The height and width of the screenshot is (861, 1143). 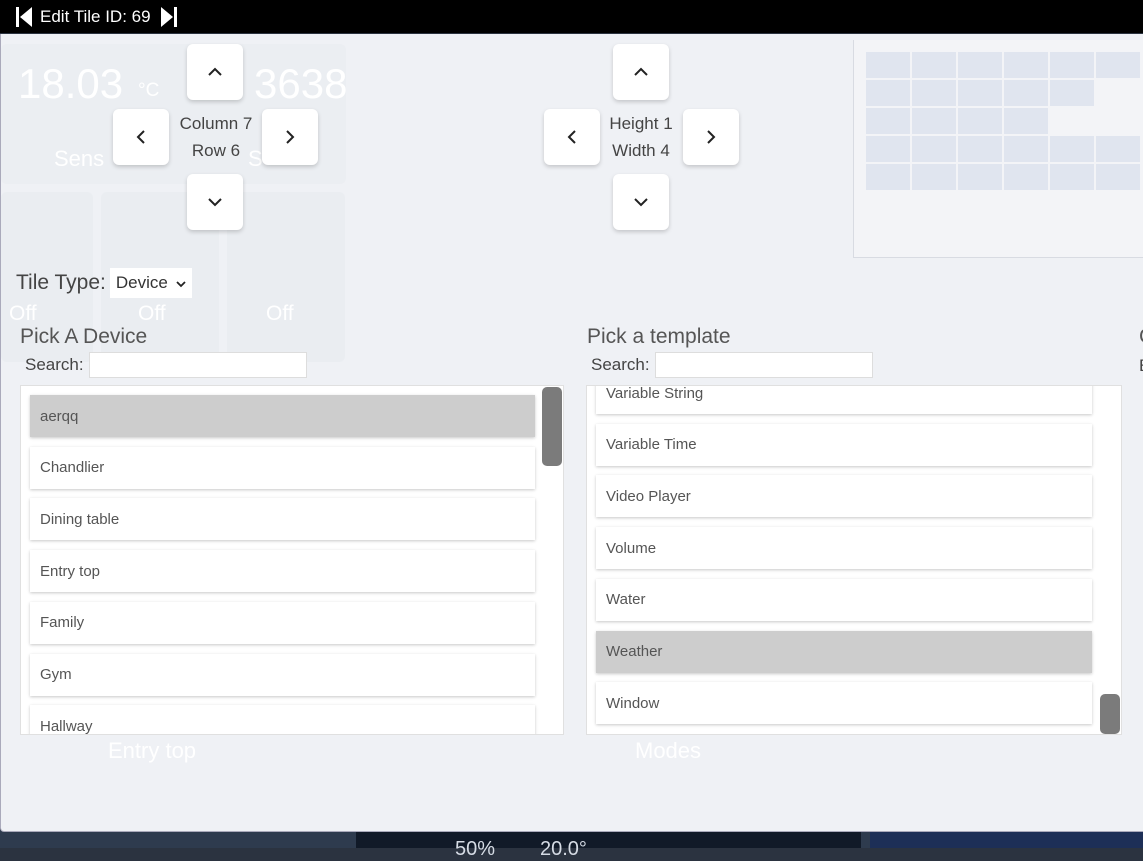 I want to click on device-list-scrollbar, so click(x=552, y=426).